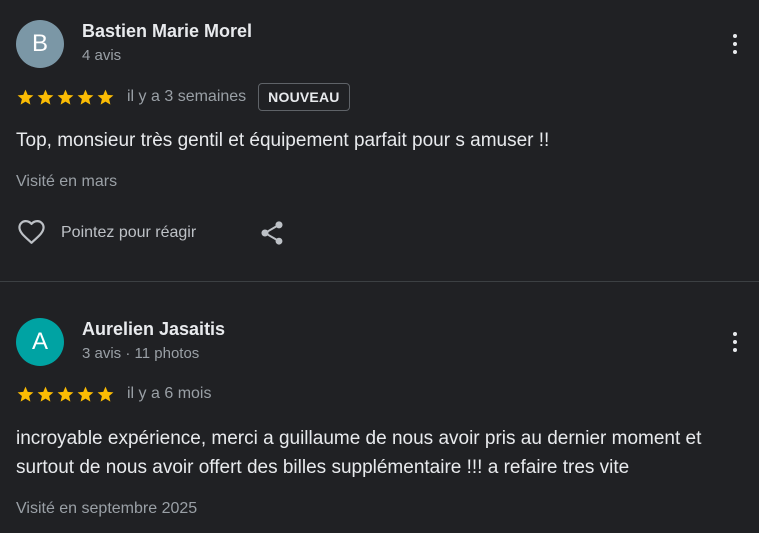  I want to click on visit-date: Visité en mars, so click(67, 181).